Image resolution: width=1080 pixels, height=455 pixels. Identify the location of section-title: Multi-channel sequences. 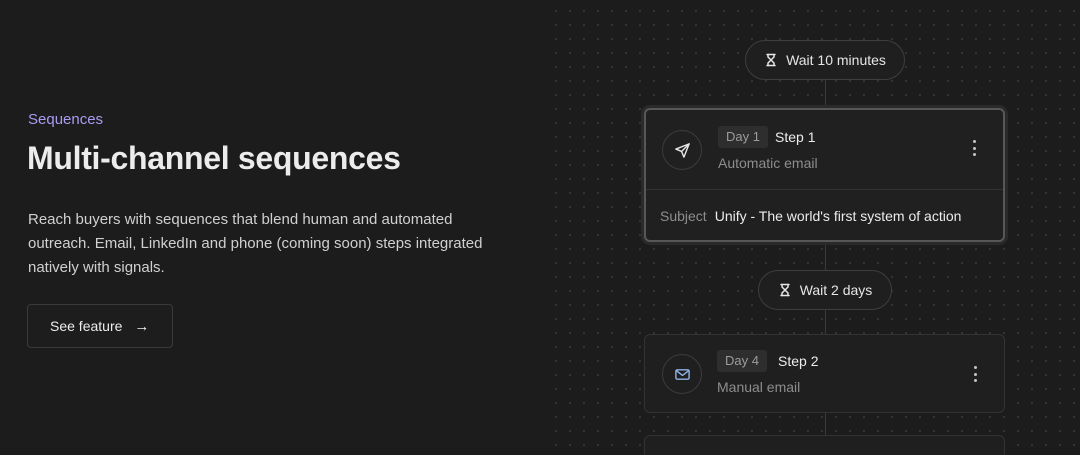
(214, 158).